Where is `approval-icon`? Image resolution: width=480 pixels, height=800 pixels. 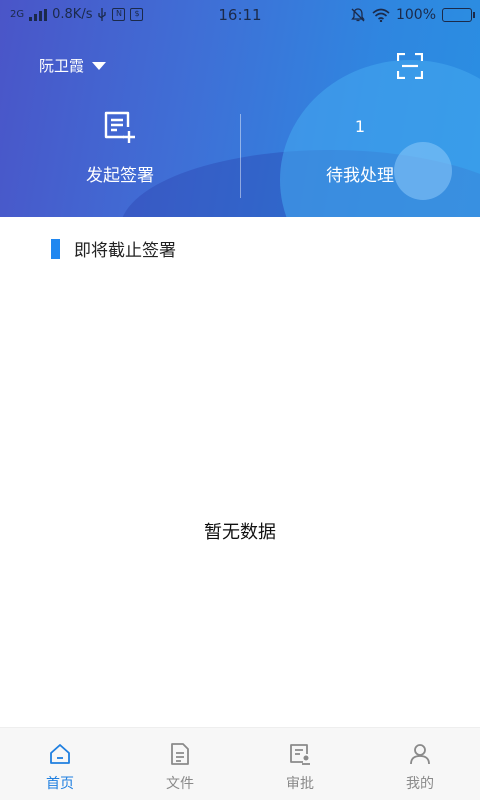 approval-icon is located at coordinates (300, 754).